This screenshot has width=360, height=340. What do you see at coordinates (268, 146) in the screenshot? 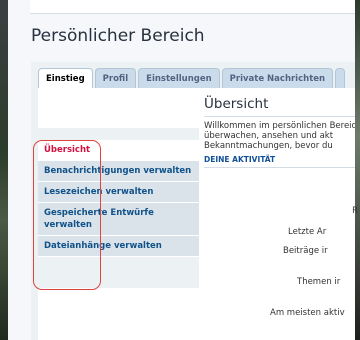
I see `intro-line: Bekanntmachungen, bevor du` at bounding box center [268, 146].